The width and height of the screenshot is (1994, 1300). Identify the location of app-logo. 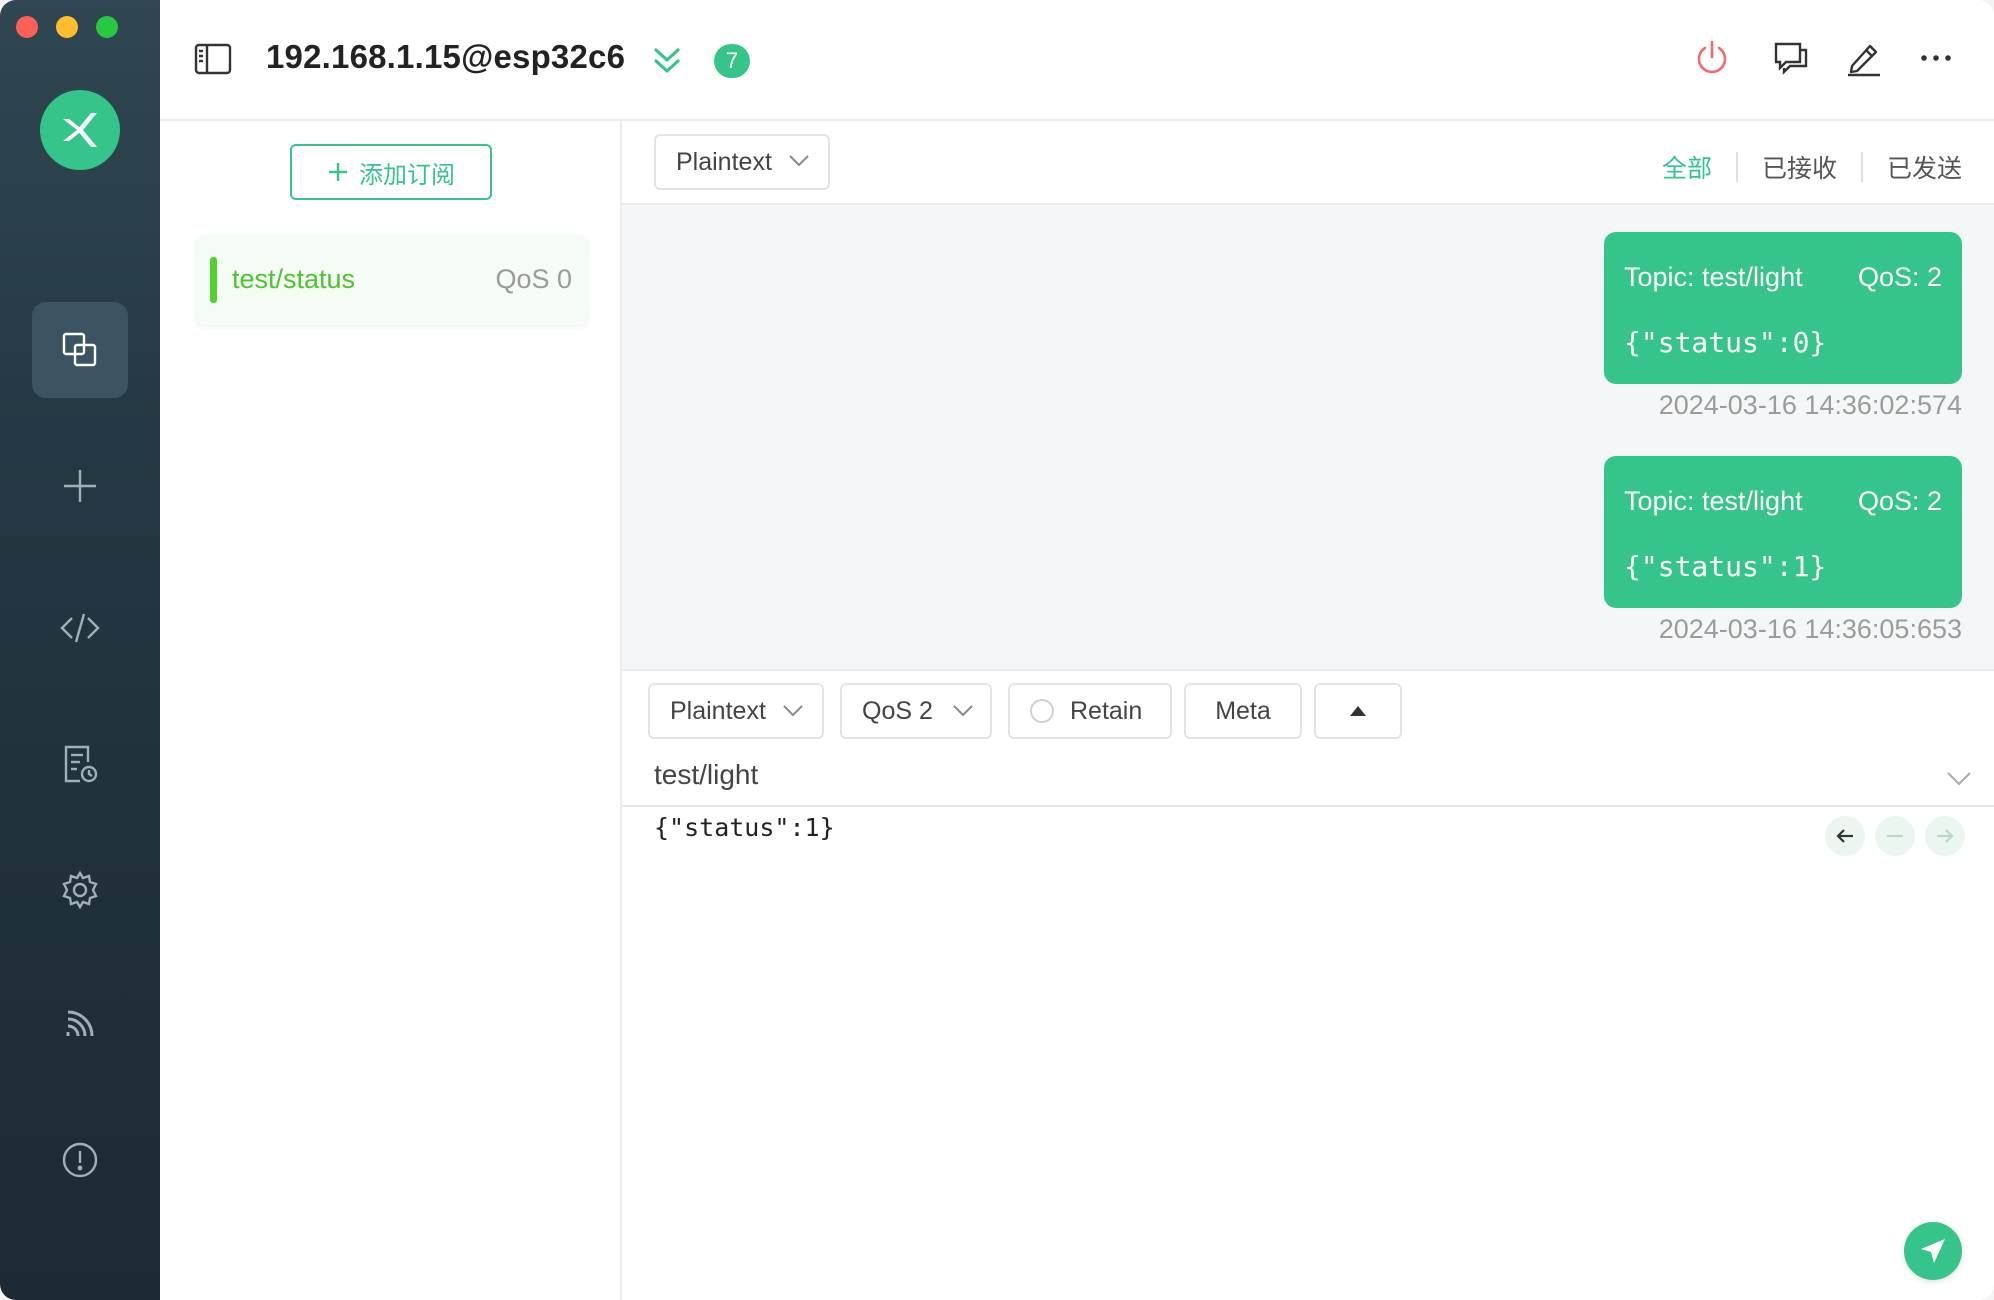
(80, 130).